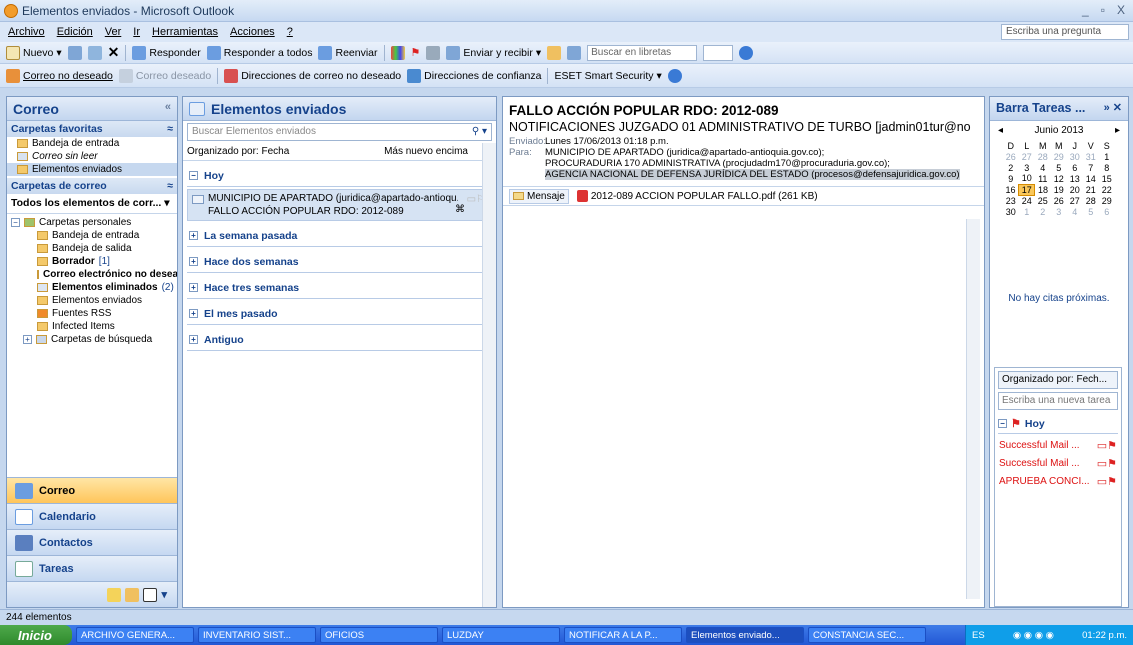 This screenshot has width=1133, height=645. What do you see at coordinates (259, 52) in the screenshot?
I see `reply-all-button: Responder a todos` at bounding box center [259, 52].